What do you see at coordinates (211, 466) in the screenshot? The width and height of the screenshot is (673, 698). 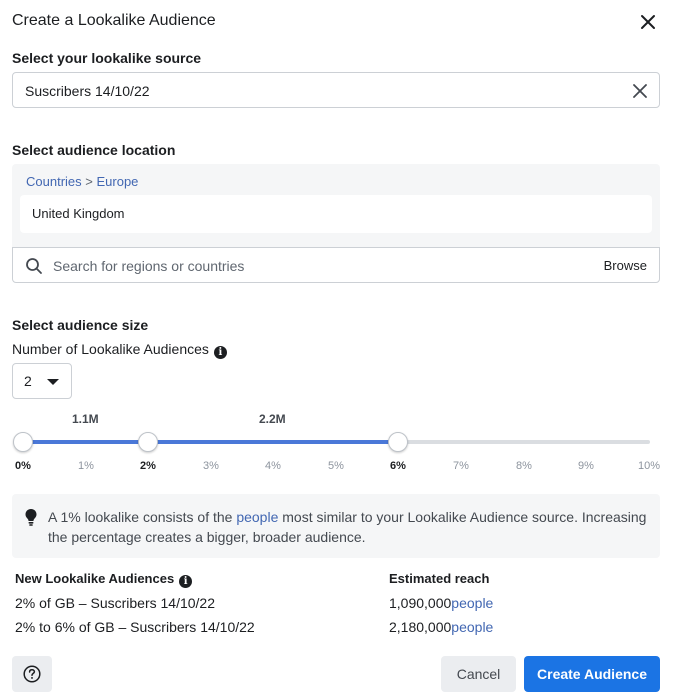 I see `tick-3: 3%` at bounding box center [211, 466].